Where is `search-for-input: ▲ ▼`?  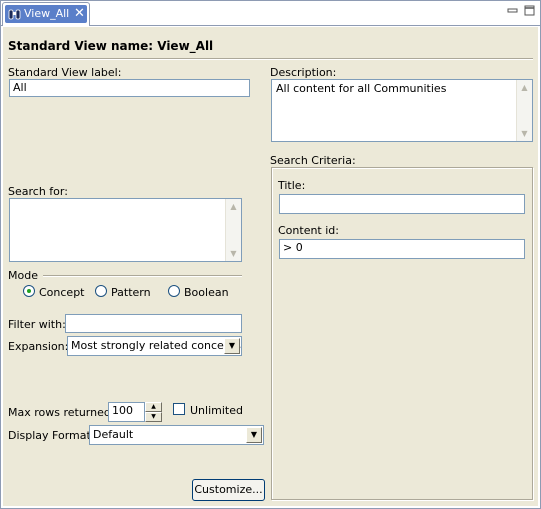 search-for-input: ▲ ▼ is located at coordinates (125, 230).